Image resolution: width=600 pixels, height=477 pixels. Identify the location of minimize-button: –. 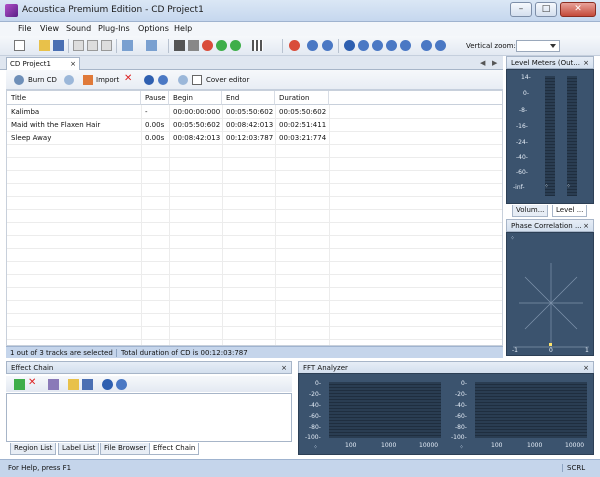
(521, 9).